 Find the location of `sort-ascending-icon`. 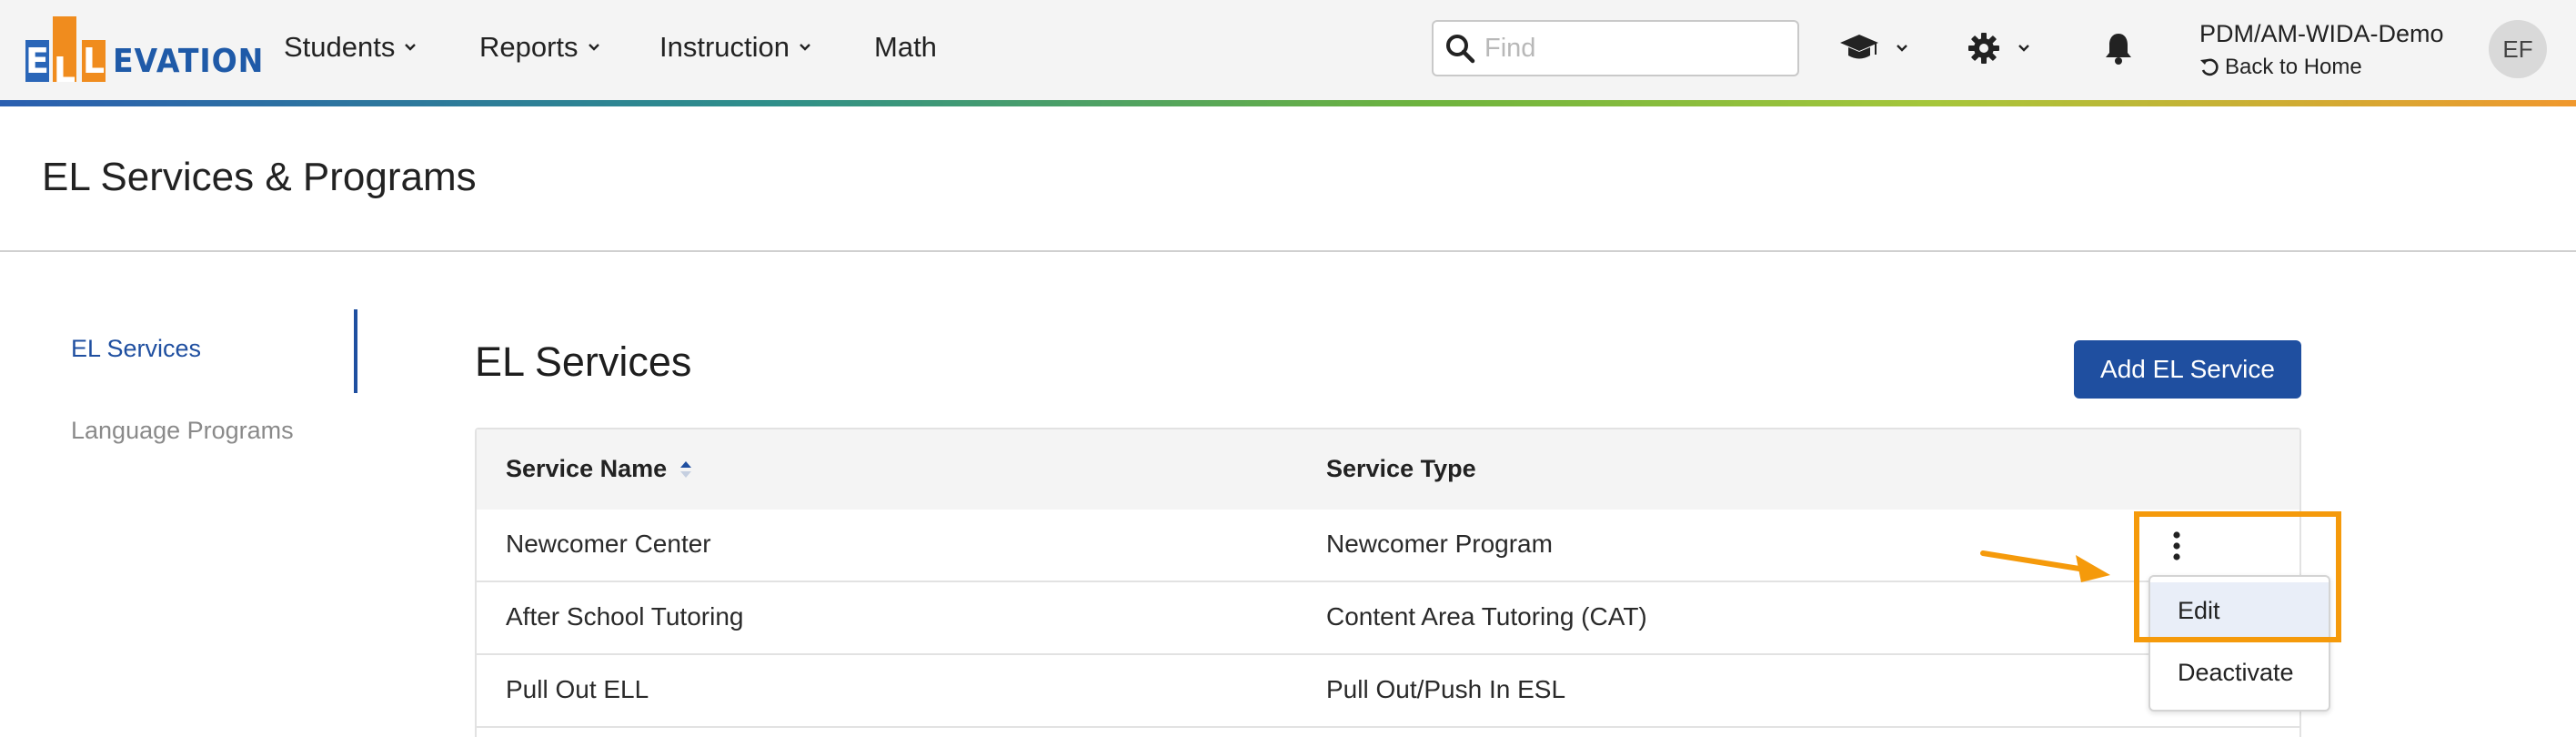

sort-ascending-icon is located at coordinates (686, 469).